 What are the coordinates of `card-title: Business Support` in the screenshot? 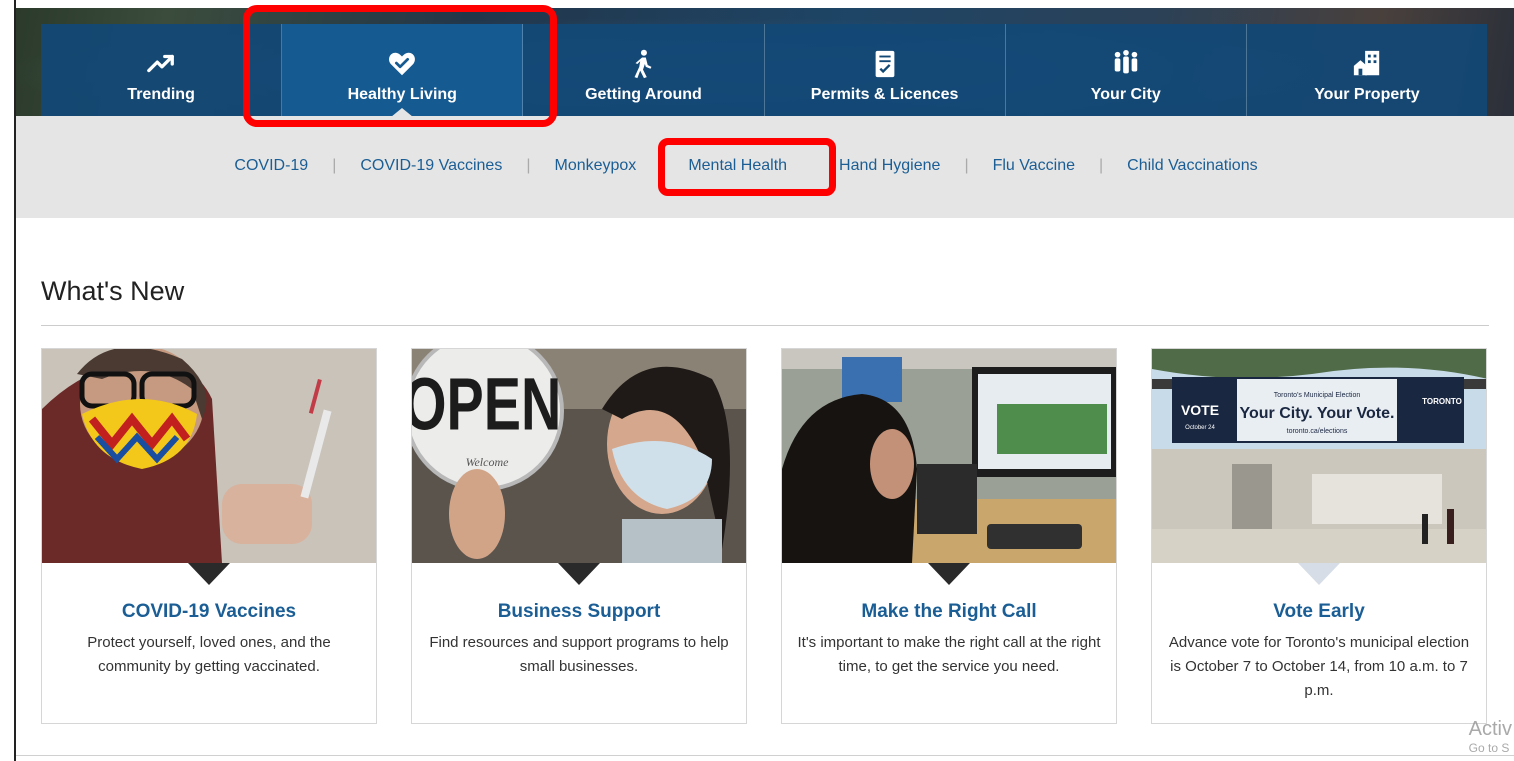 It's located at (579, 611).